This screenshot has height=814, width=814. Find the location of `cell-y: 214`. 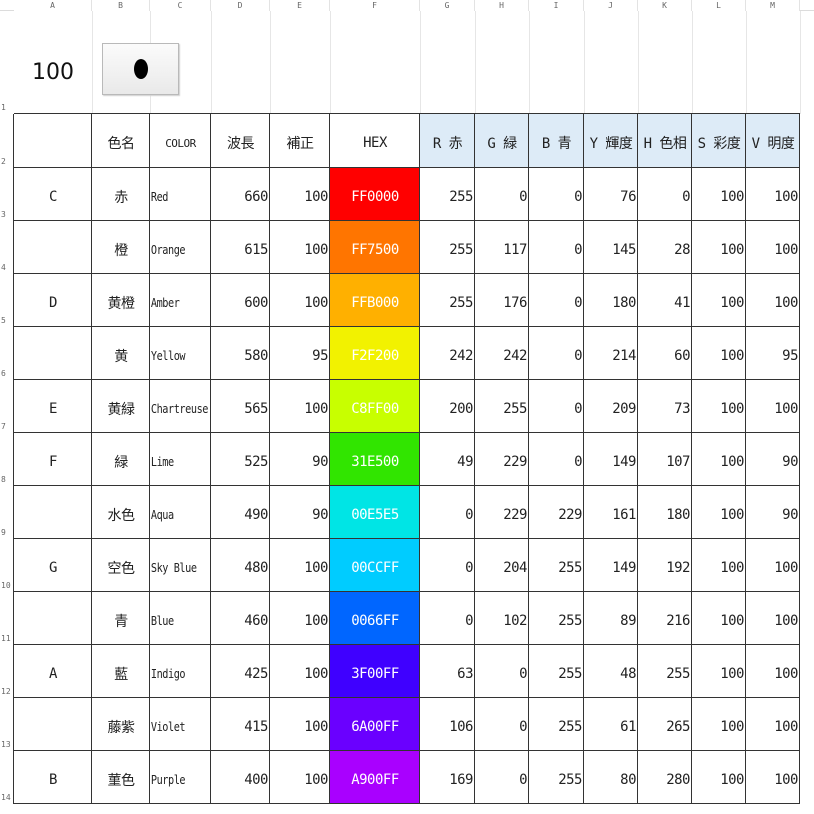

cell-y: 214 is located at coordinates (611, 353).